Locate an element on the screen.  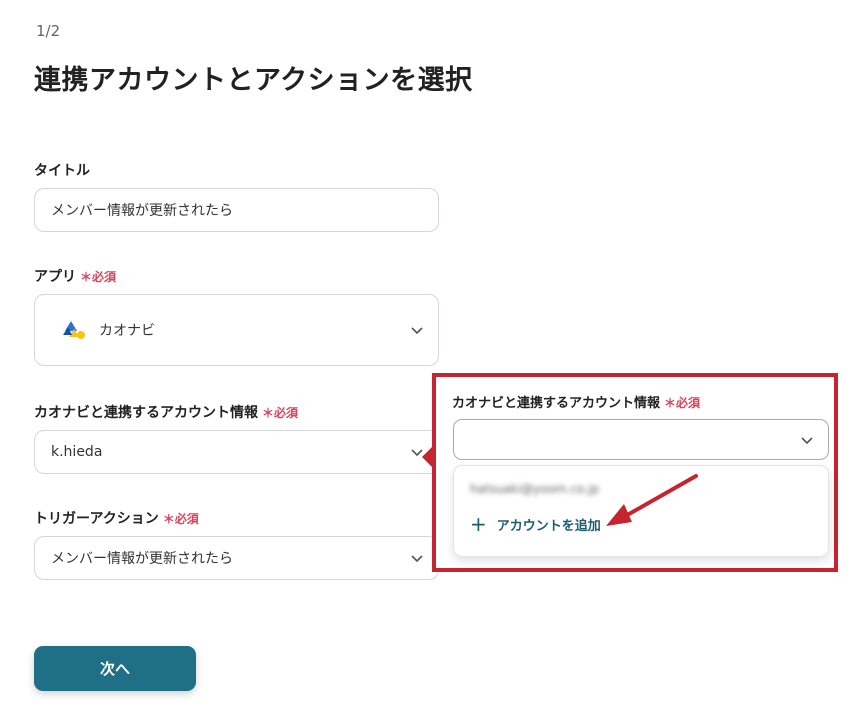
dropdown-option-email: hatsuaki@yoom.co.jp is located at coordinates (534, 489).